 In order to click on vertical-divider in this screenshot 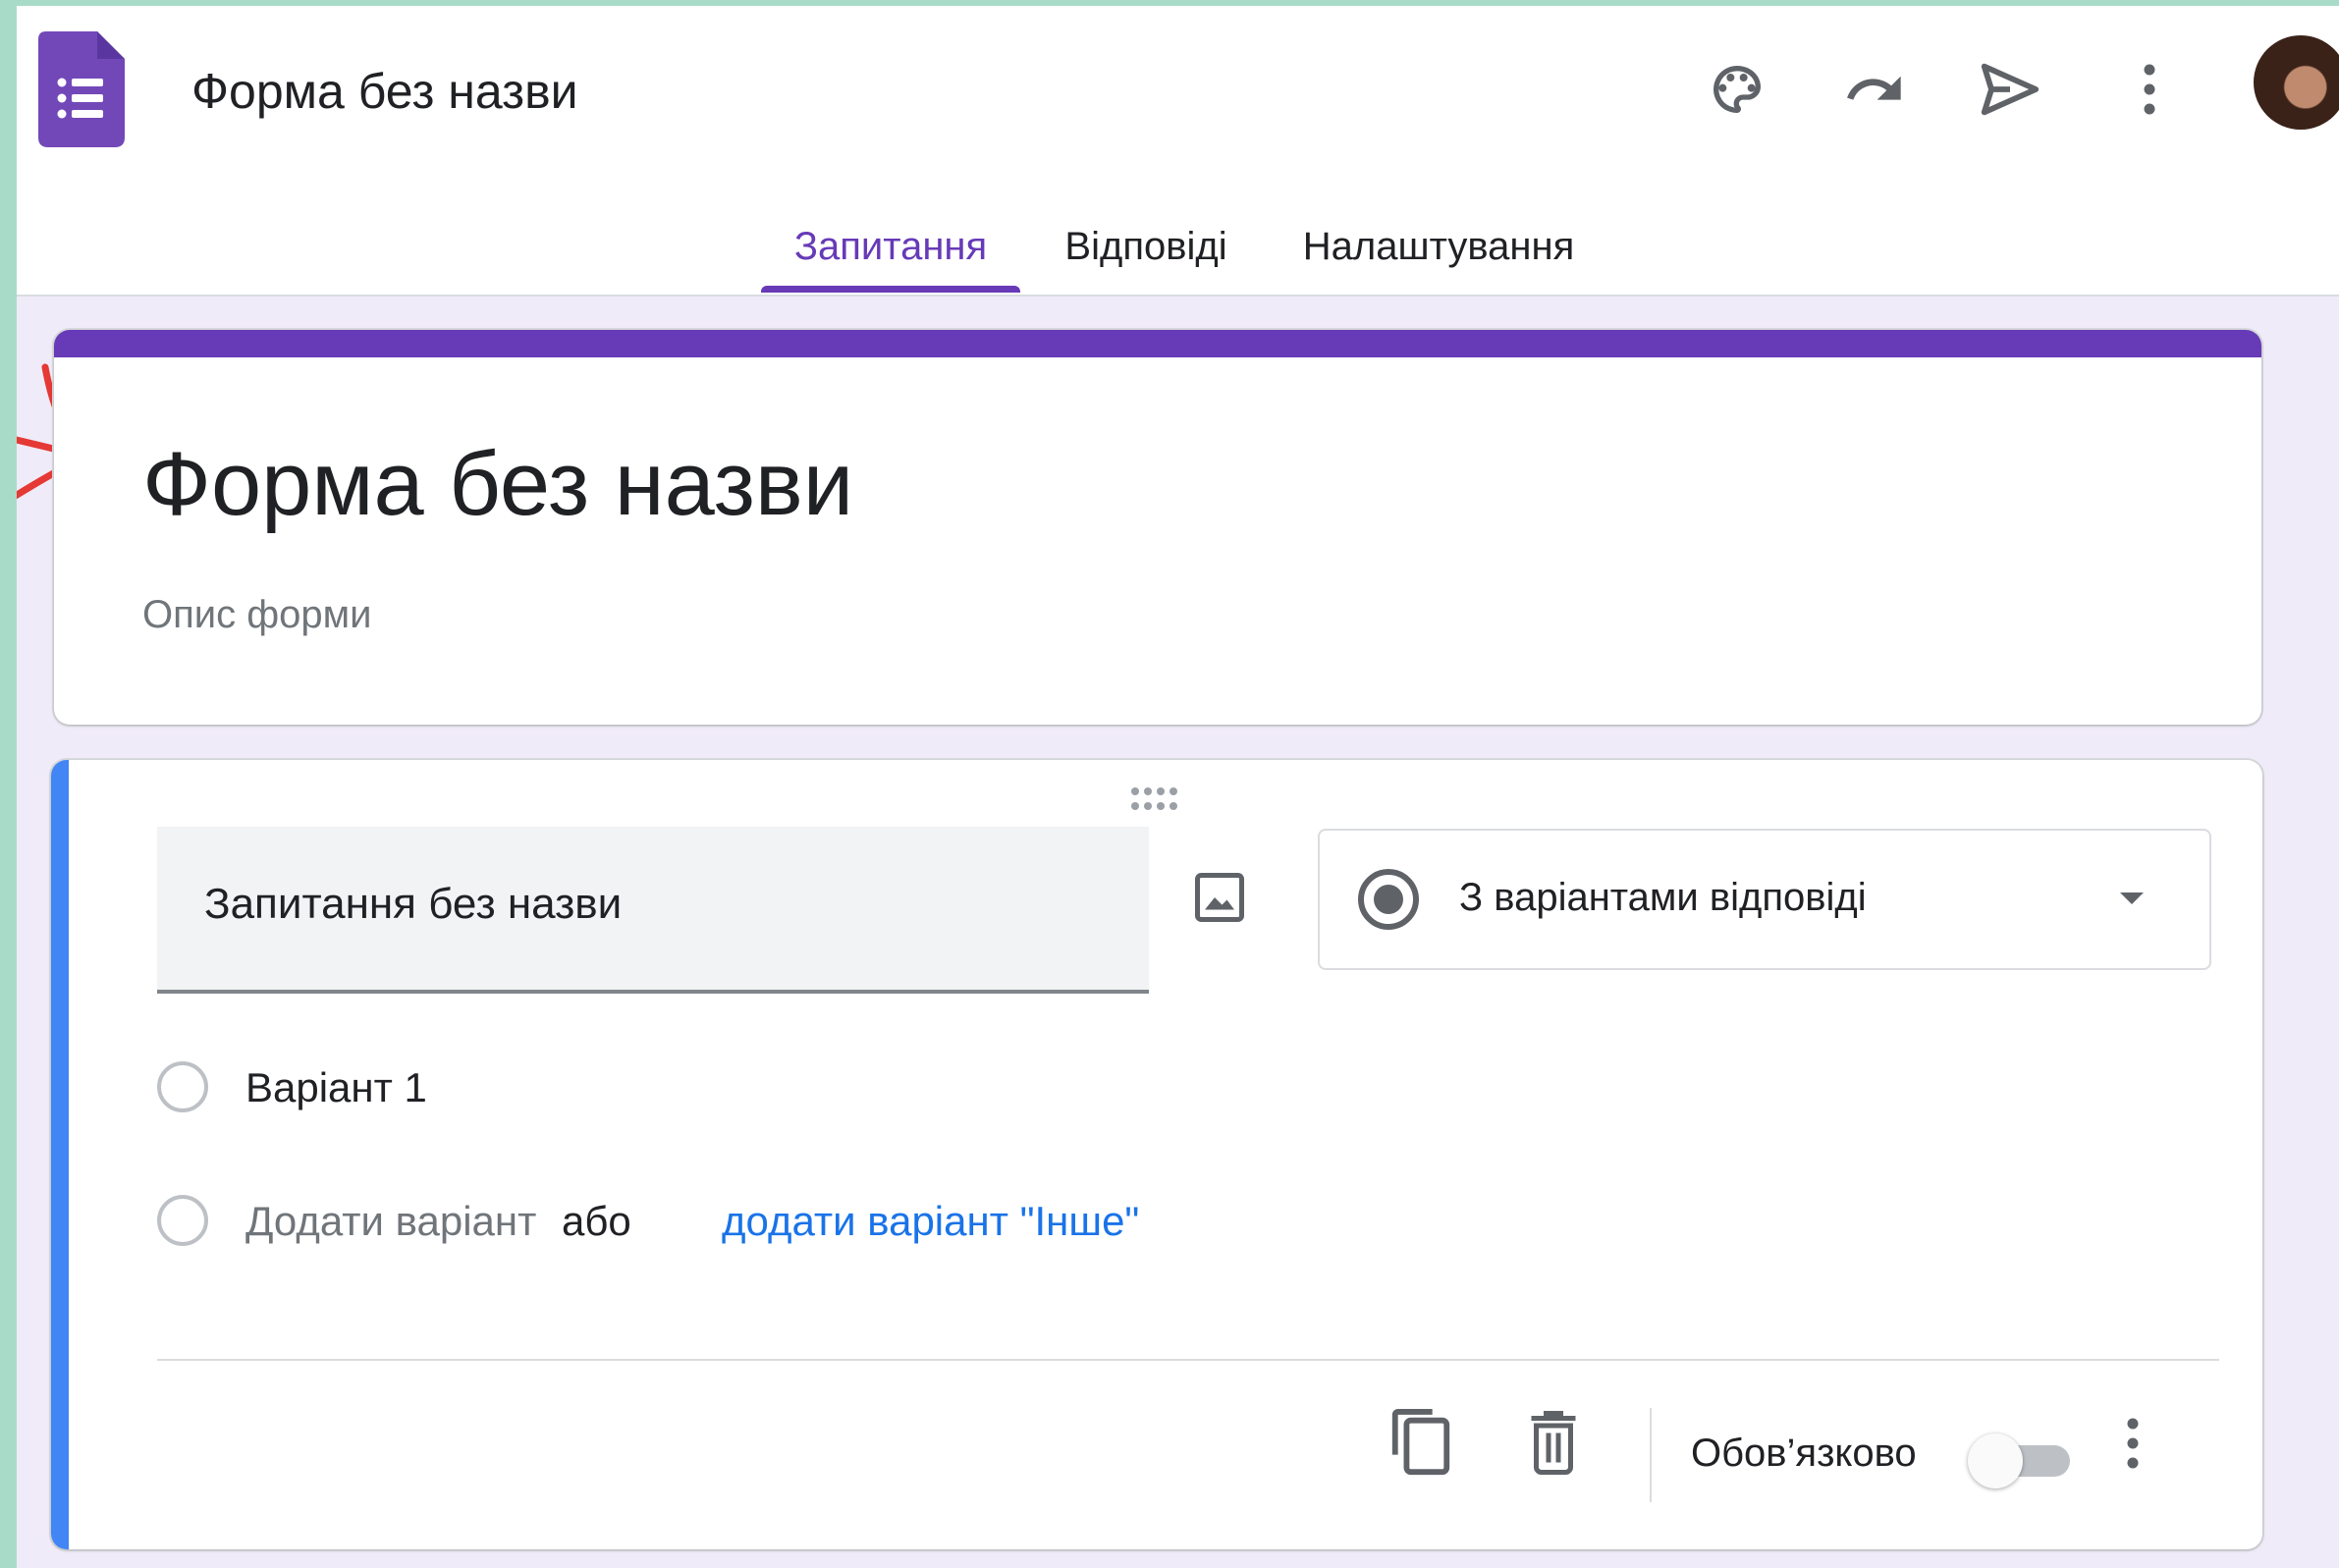, I will do `click(1651, 1455)`.